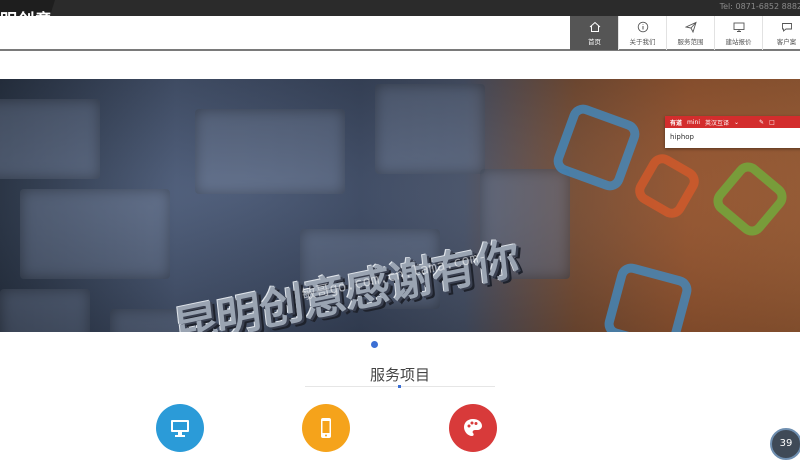  What do you see at coordinates (594, 33) in the screenshot?
I see `nav-item-home: 首页` at bounding box center [594, 33].